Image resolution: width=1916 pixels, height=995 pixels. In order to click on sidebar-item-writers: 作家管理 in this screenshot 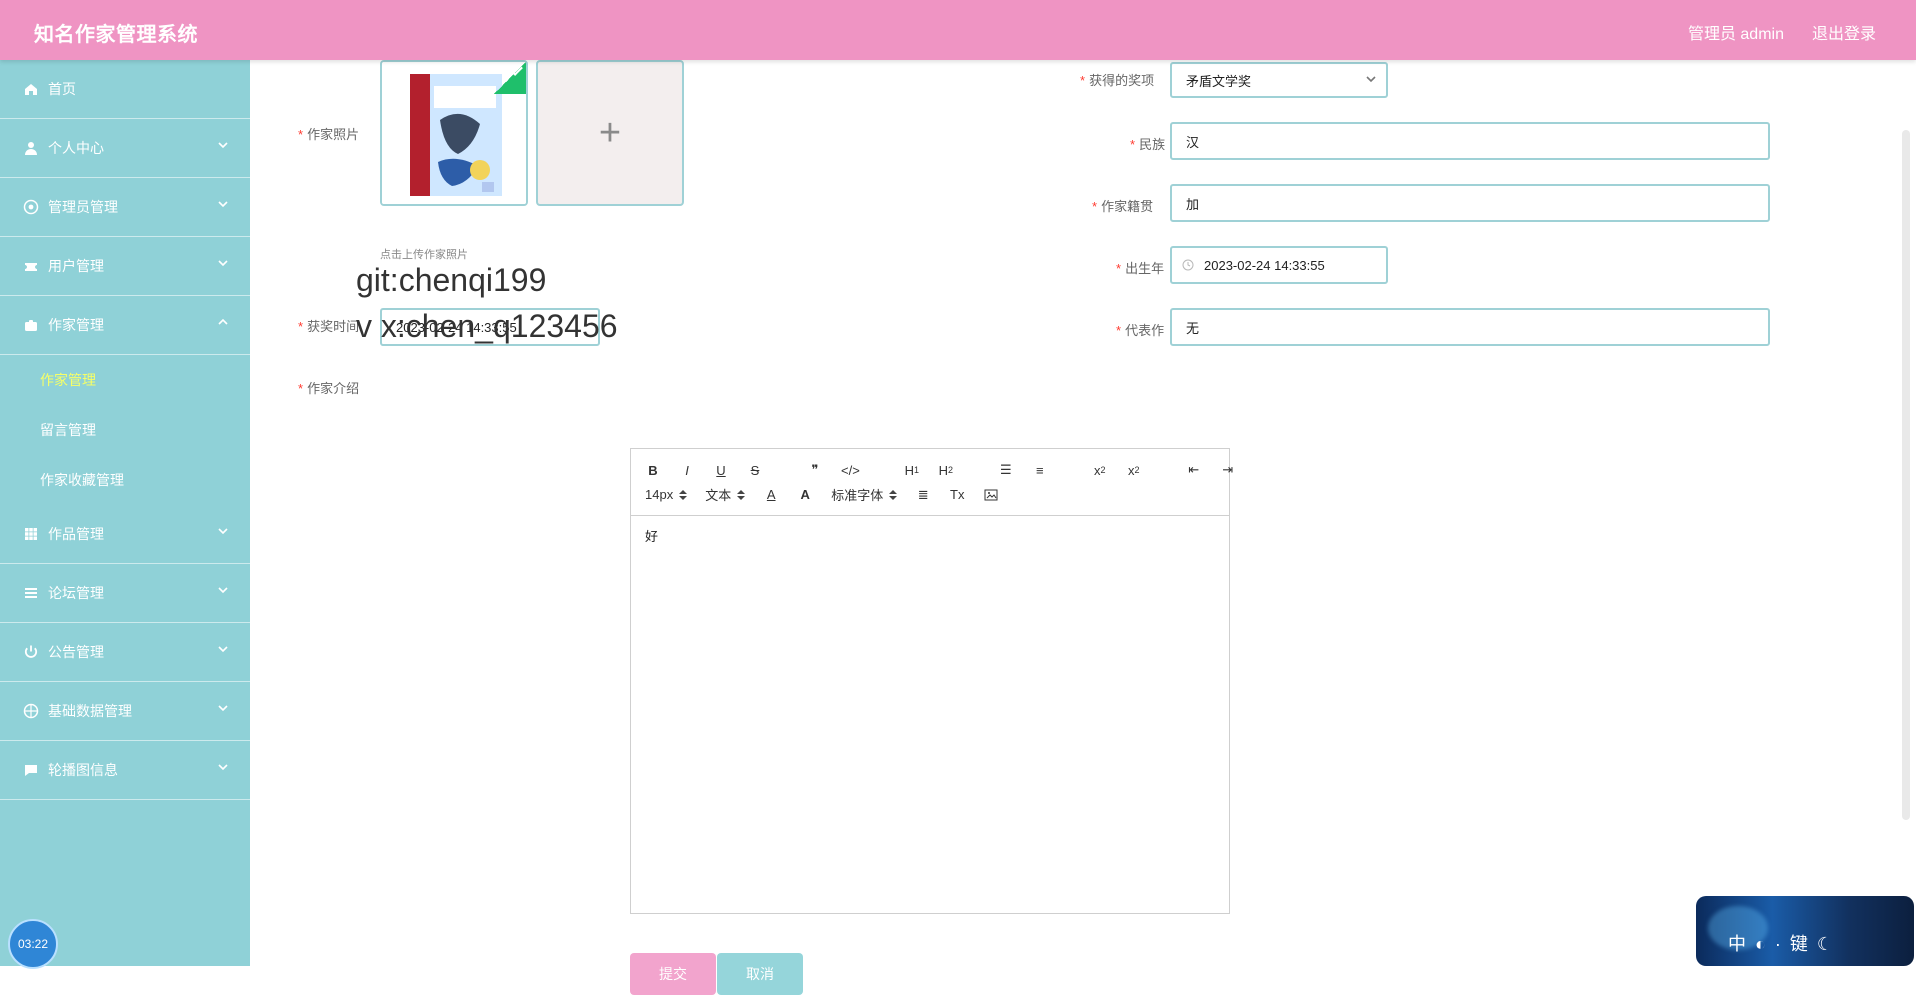, I will do `click(125, 325)`.